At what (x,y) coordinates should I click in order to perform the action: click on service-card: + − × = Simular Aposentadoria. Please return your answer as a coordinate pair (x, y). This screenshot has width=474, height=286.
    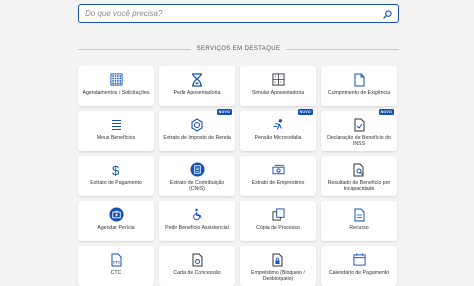
    Looking at the image, I should click on (278, 86).